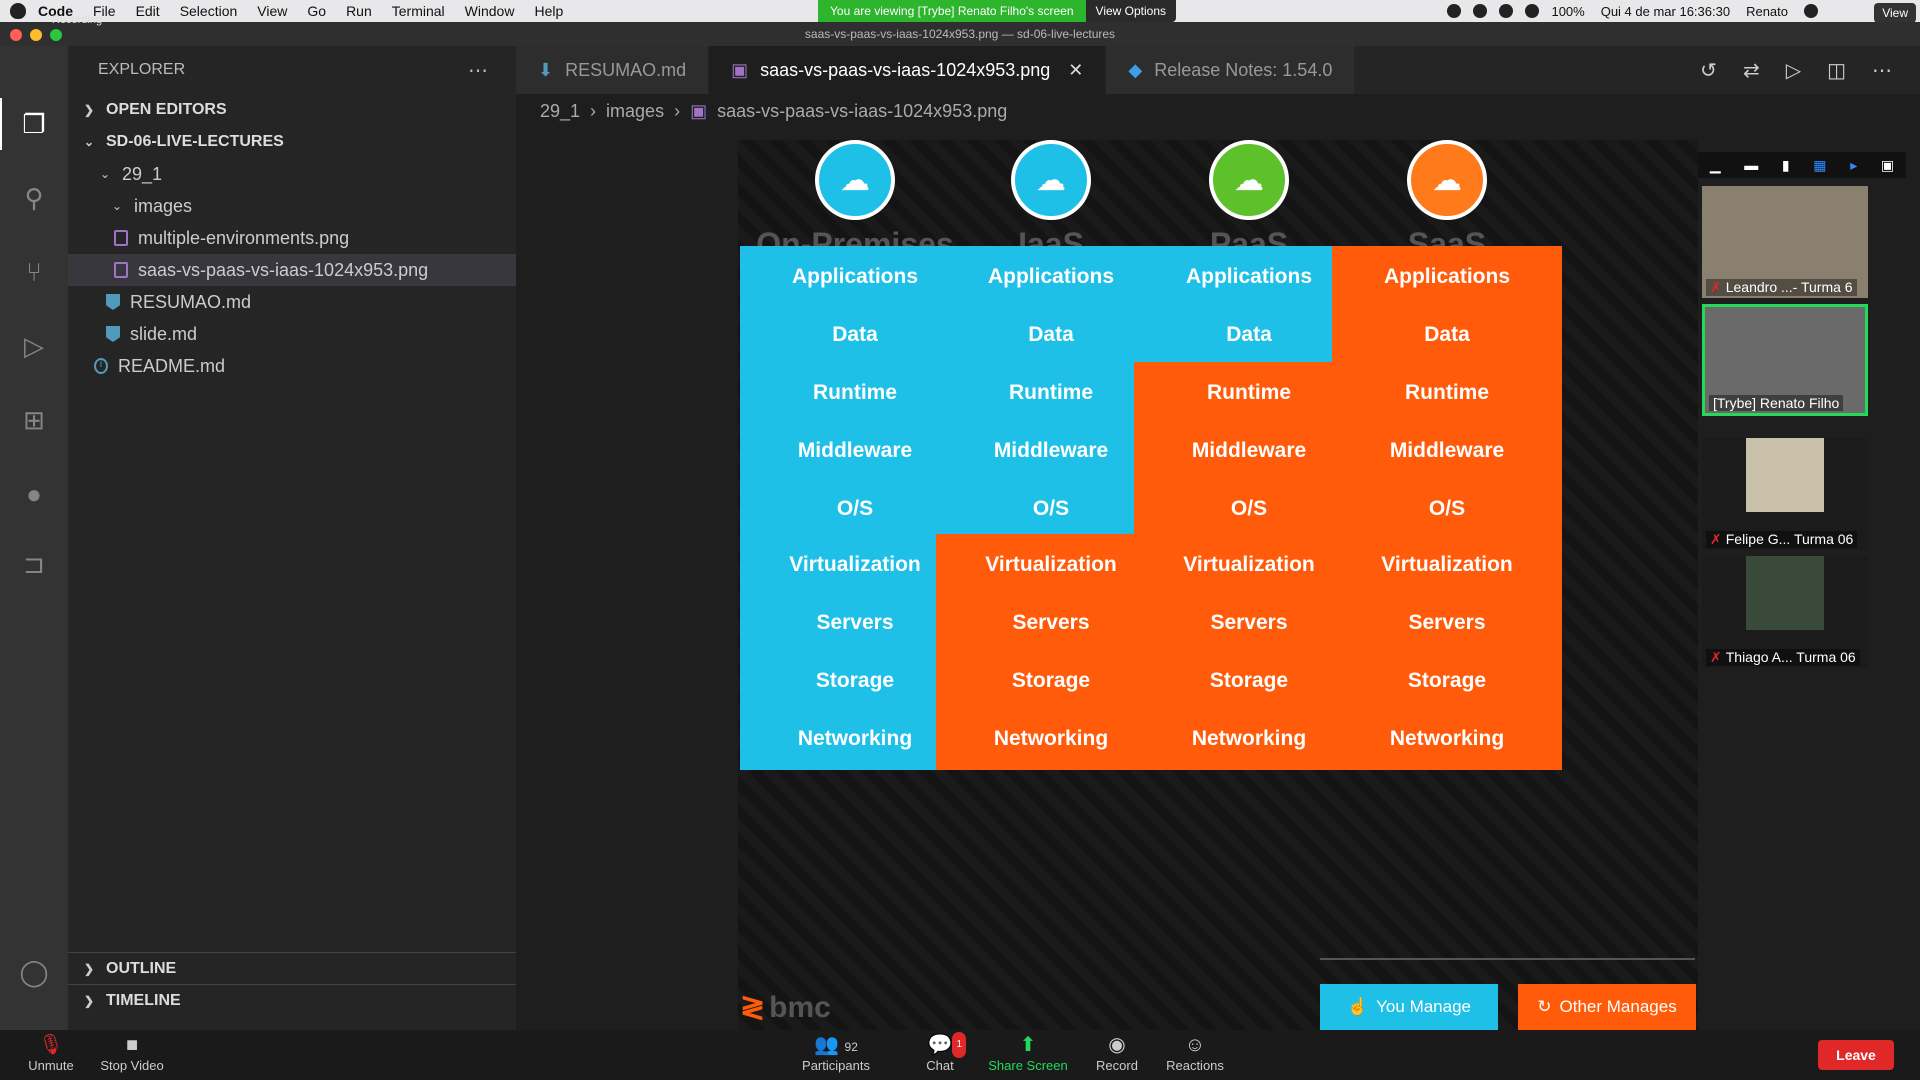 Image resolution: width=1920 pixels, height=1080 pixels. I want to click on spotlight-search-icon, so click(1811, 11).